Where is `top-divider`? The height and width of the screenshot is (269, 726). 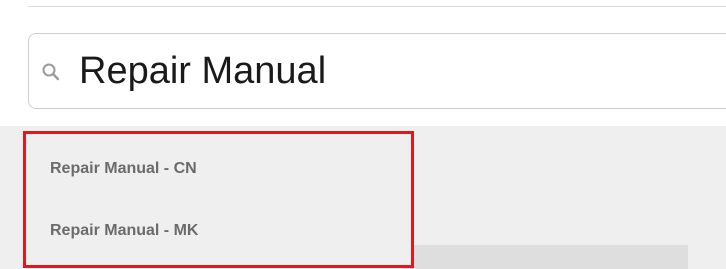 top-divider is located at coordinates (377, 3).